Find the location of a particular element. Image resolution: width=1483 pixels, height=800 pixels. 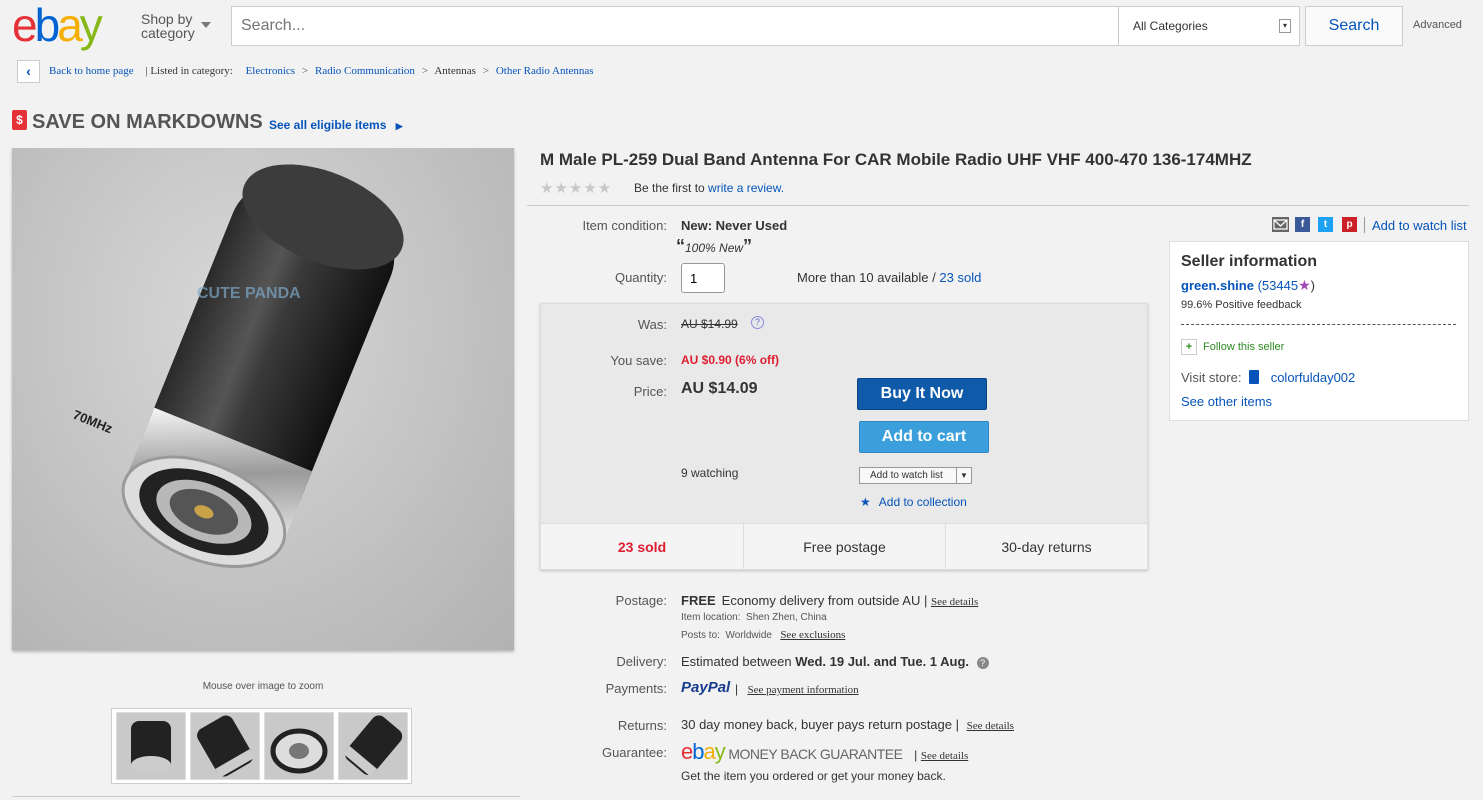

condition-label: Item condition: is located at coordinates (624, 225).